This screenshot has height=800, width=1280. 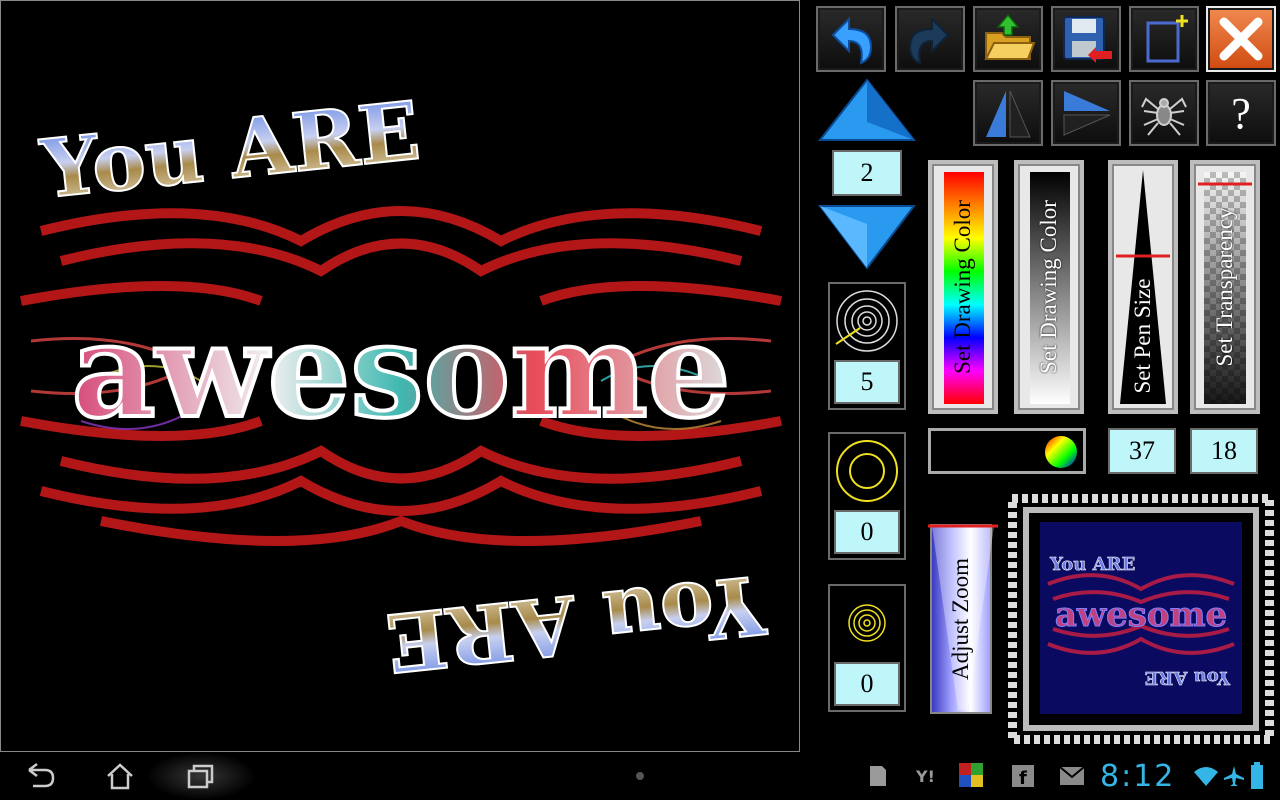 I want to click on art-text-center: awesome, so click(x=400, y=370).